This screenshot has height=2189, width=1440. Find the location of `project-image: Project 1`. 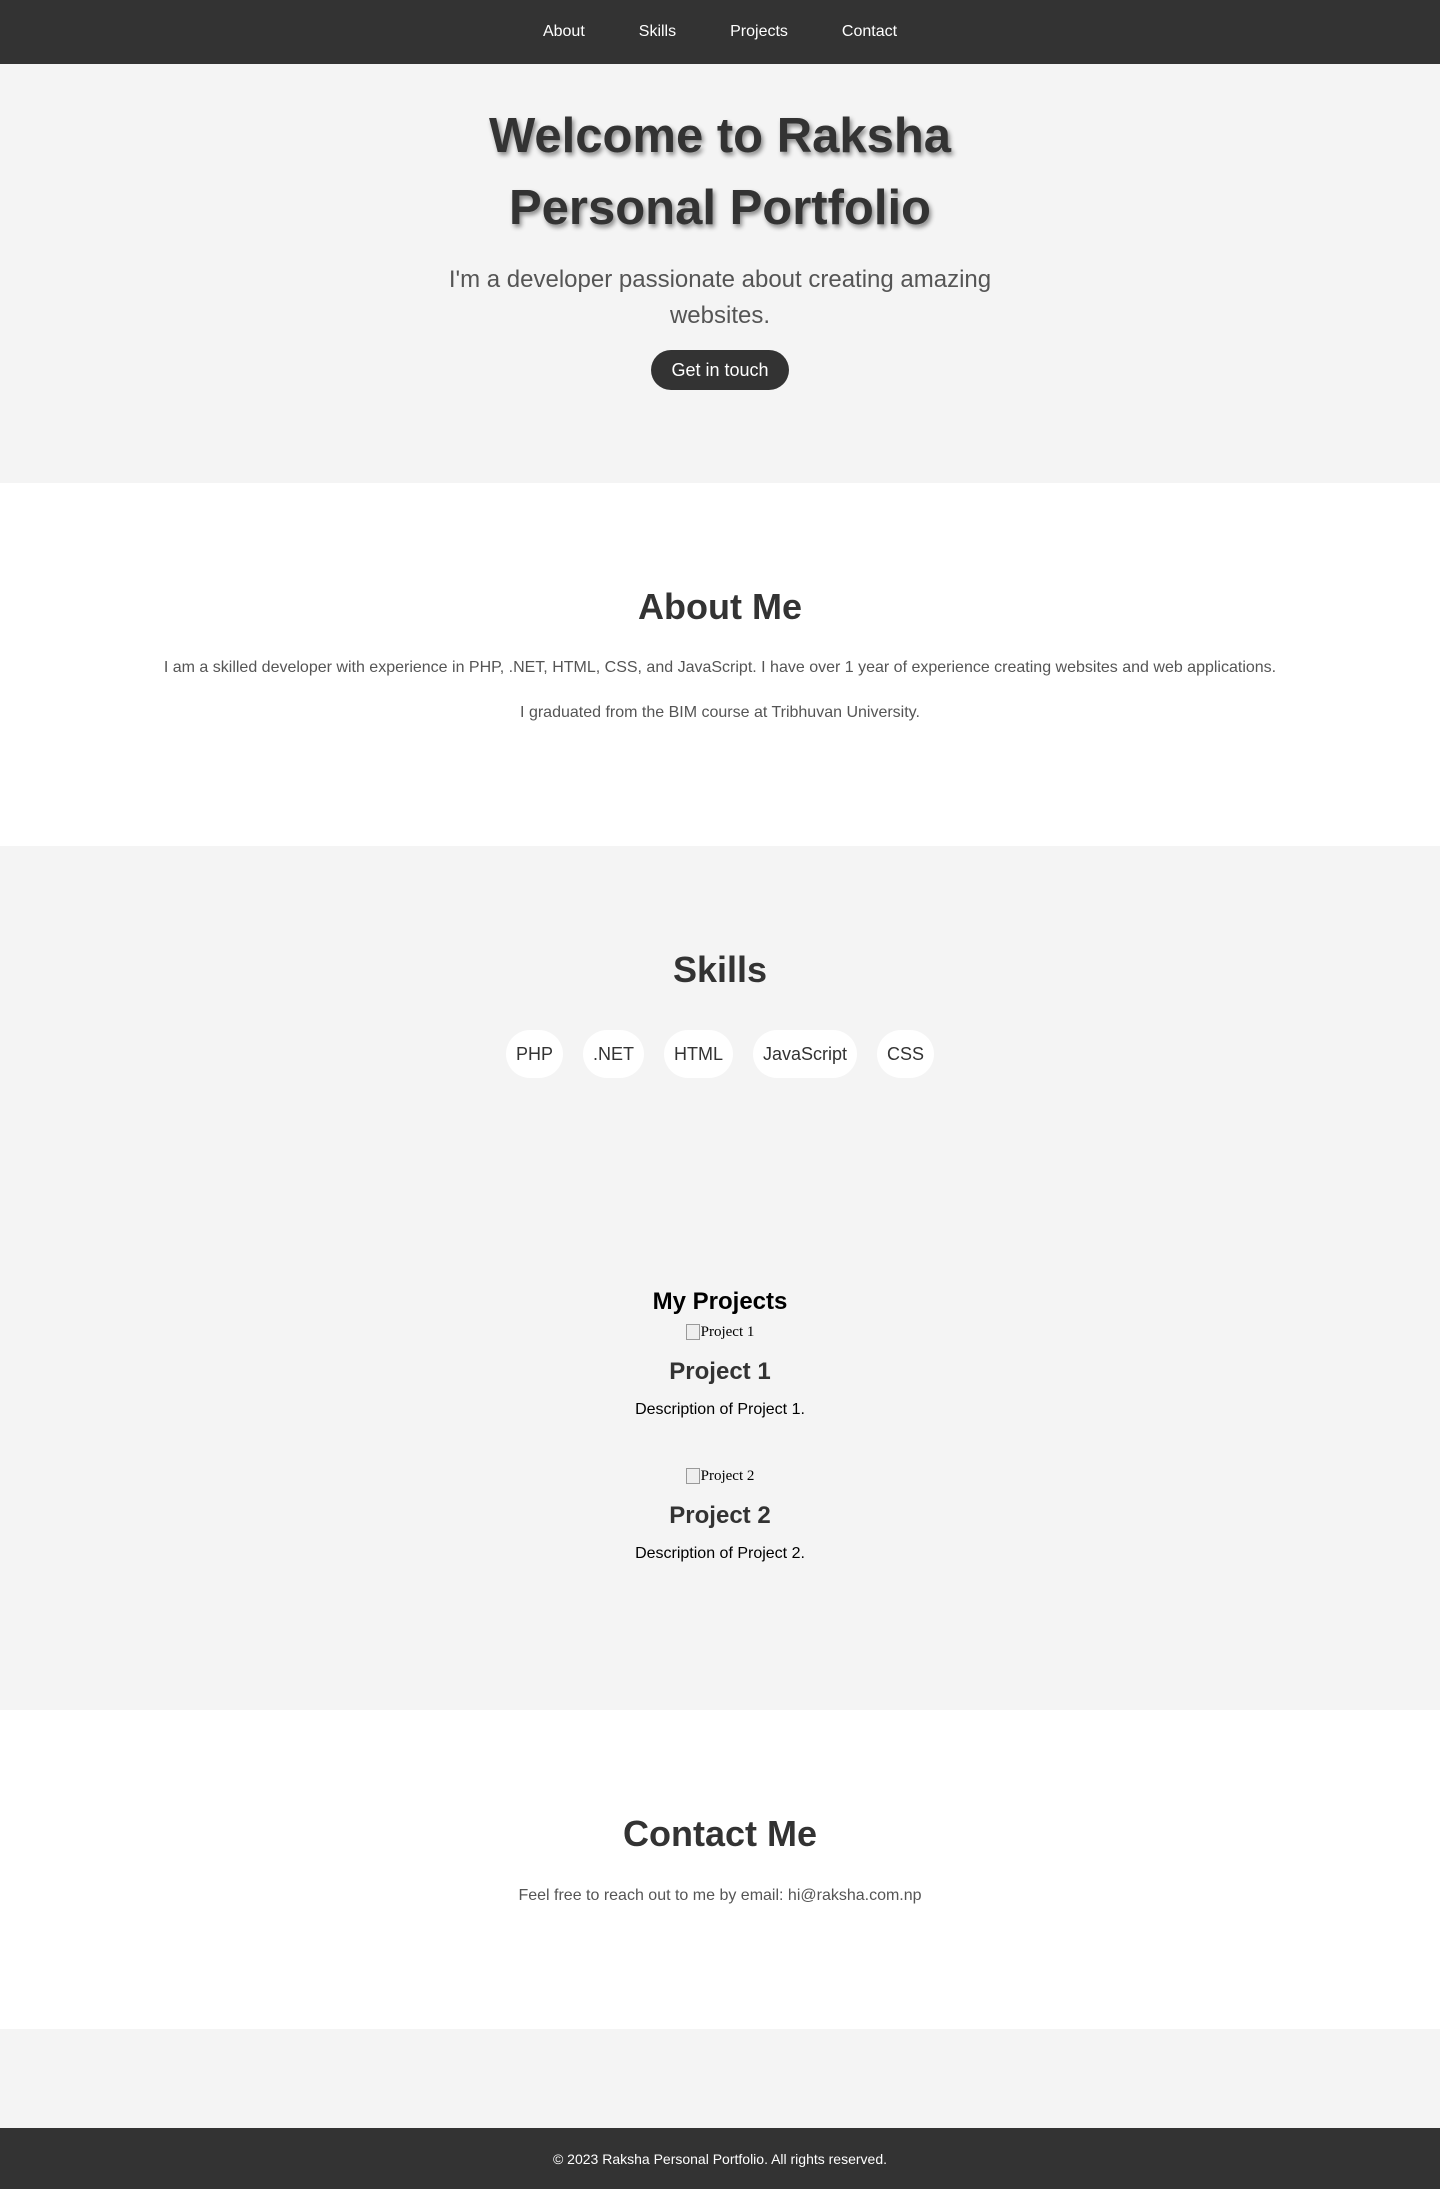

project-image: Project 1 is located at coordinates (720, 1332).